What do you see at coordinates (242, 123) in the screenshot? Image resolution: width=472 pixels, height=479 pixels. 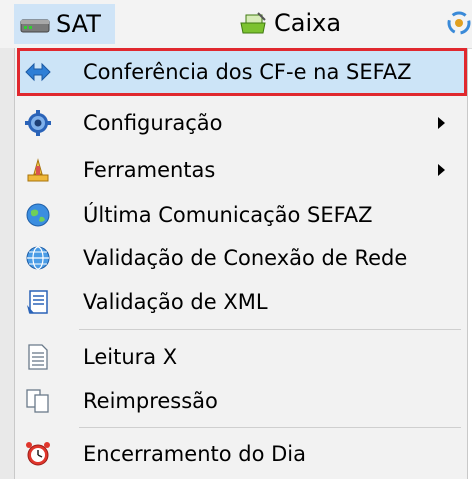 I see `menu-item-configuracao: Configuração` at bounding box center [242, 123].